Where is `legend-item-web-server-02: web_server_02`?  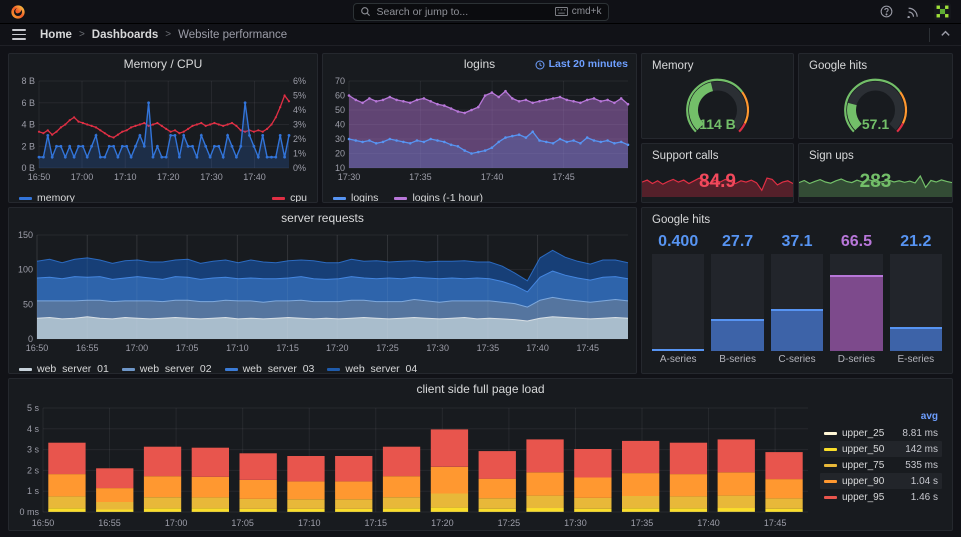
legend-item-web-server-02: web_server_02 is located at coordinates (166, 368).